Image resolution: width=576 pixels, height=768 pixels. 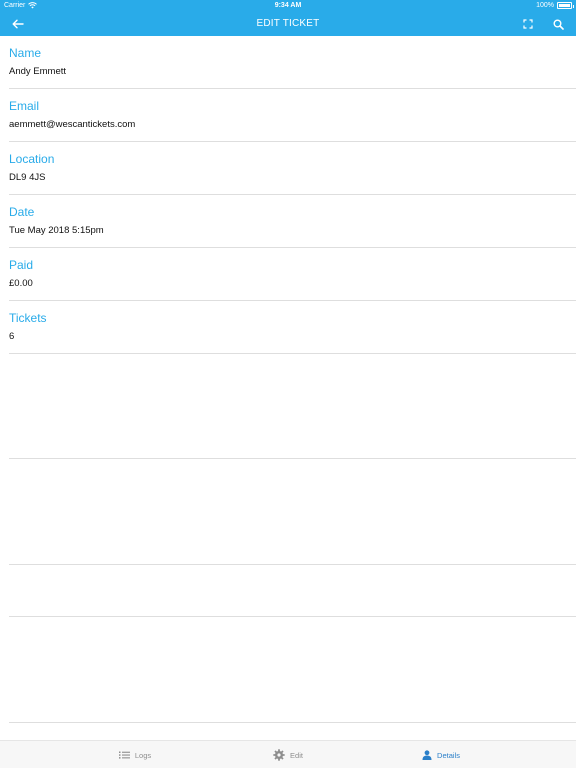 I want to click on list-icon, so click(x=124, y=755).